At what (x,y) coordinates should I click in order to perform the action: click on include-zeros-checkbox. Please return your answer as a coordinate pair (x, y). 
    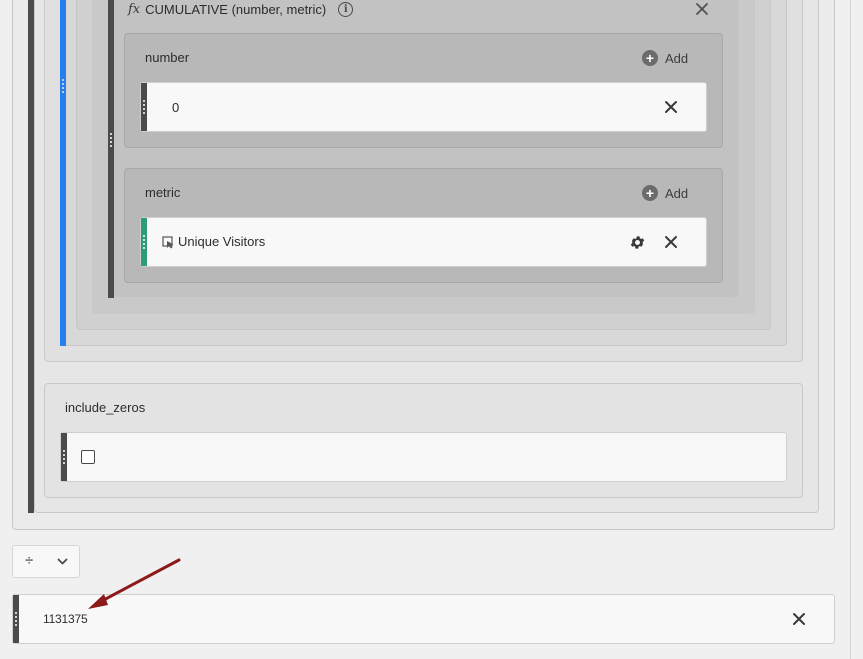
    Looking at the image, I should click on (88, 457).